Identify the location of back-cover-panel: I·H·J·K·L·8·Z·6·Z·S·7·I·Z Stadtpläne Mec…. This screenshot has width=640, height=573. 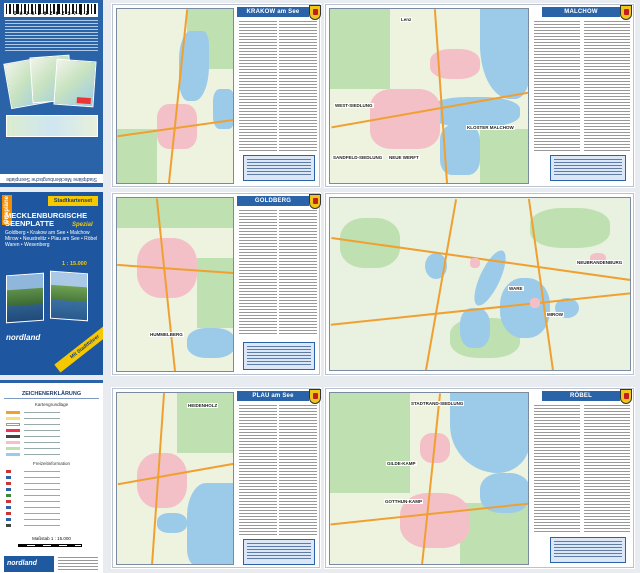
(51, 93).